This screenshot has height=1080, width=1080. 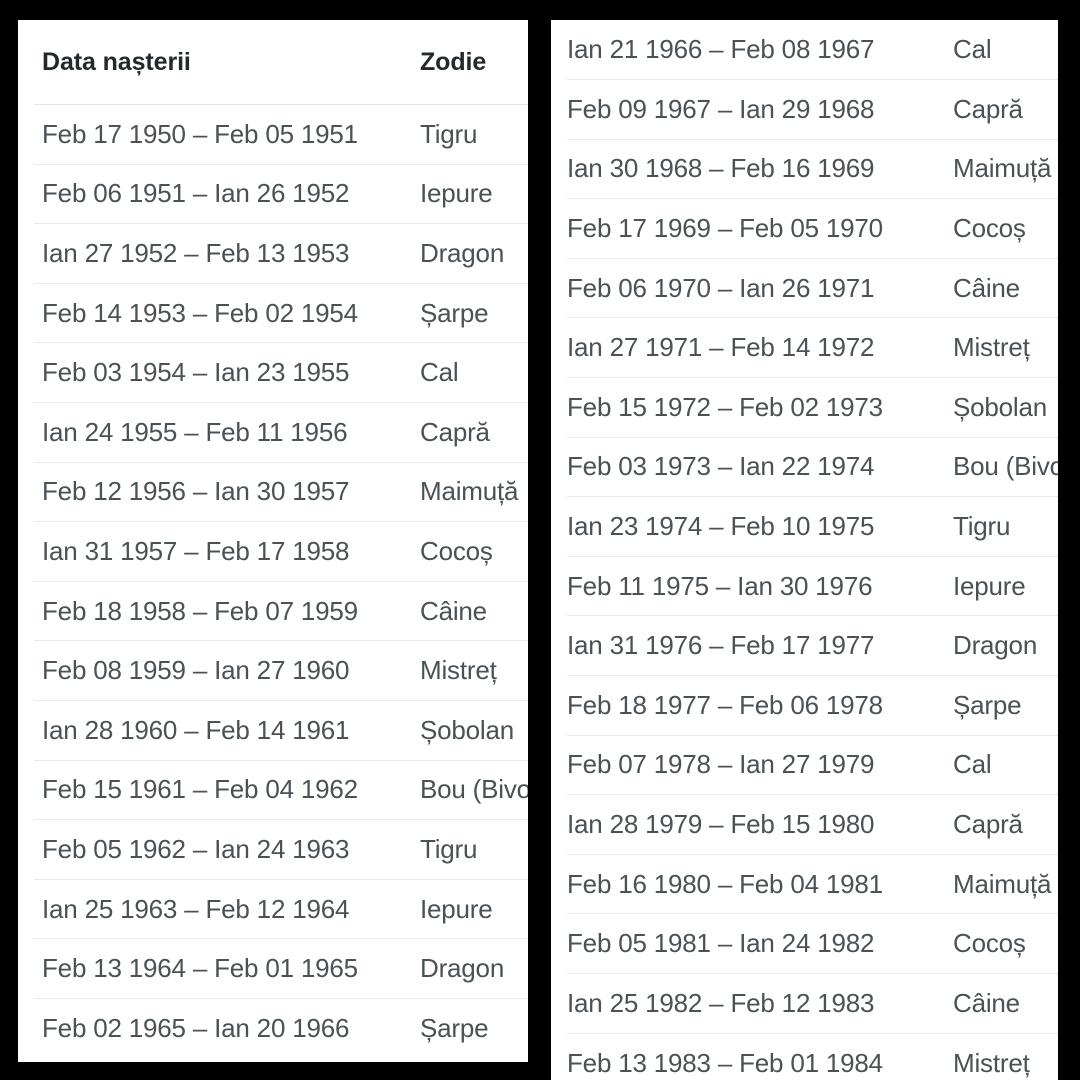 I want to click on table-row: Feb 06 1970 – Ian 26 1971 Câine, so click(x=812, y=287).